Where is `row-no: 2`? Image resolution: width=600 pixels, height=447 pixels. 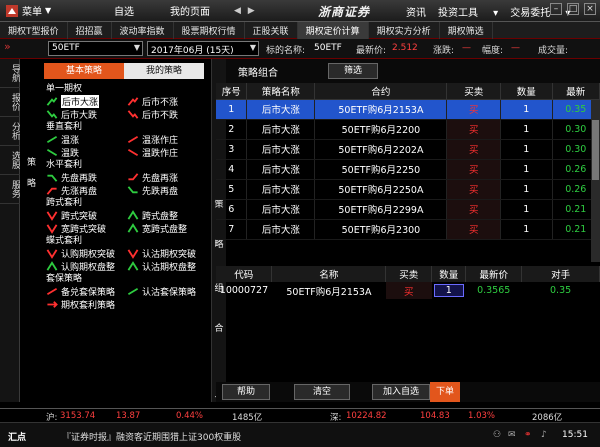 row-no: 2 is located at coordinates (232, 129).